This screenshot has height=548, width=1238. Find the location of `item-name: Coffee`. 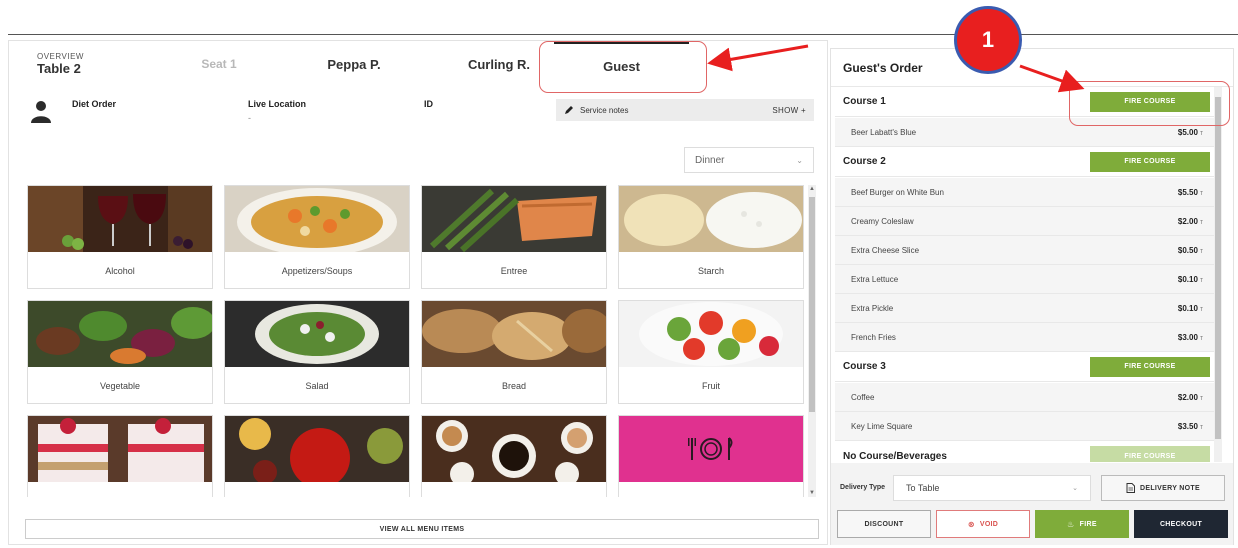

item-name: Coffee is located at coordinates (863, 397).